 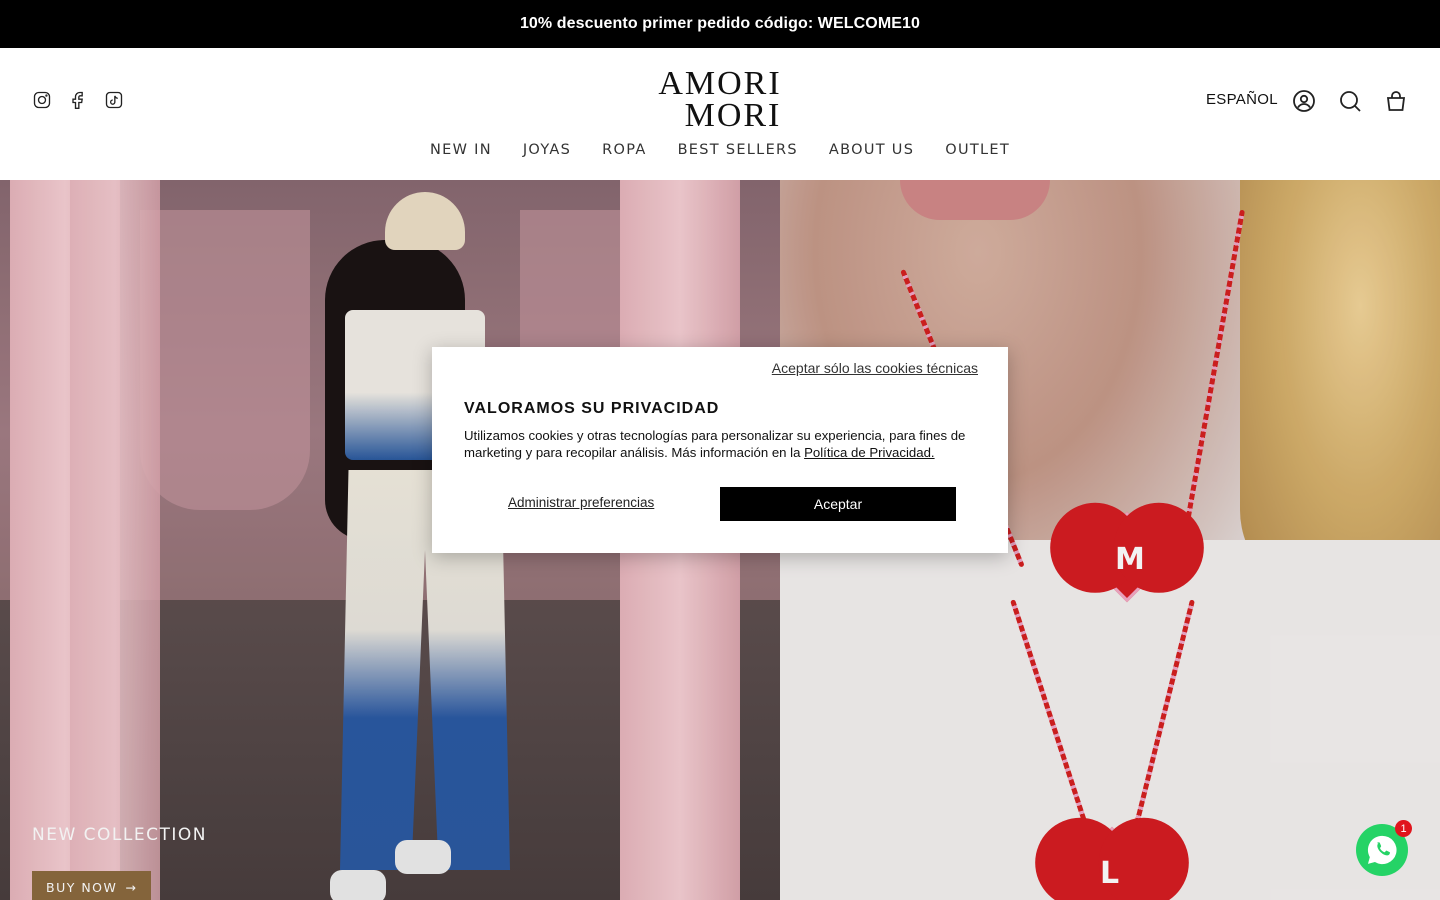 I want to click on whatsapp-badge: 1, so click(x=1403, y=828).